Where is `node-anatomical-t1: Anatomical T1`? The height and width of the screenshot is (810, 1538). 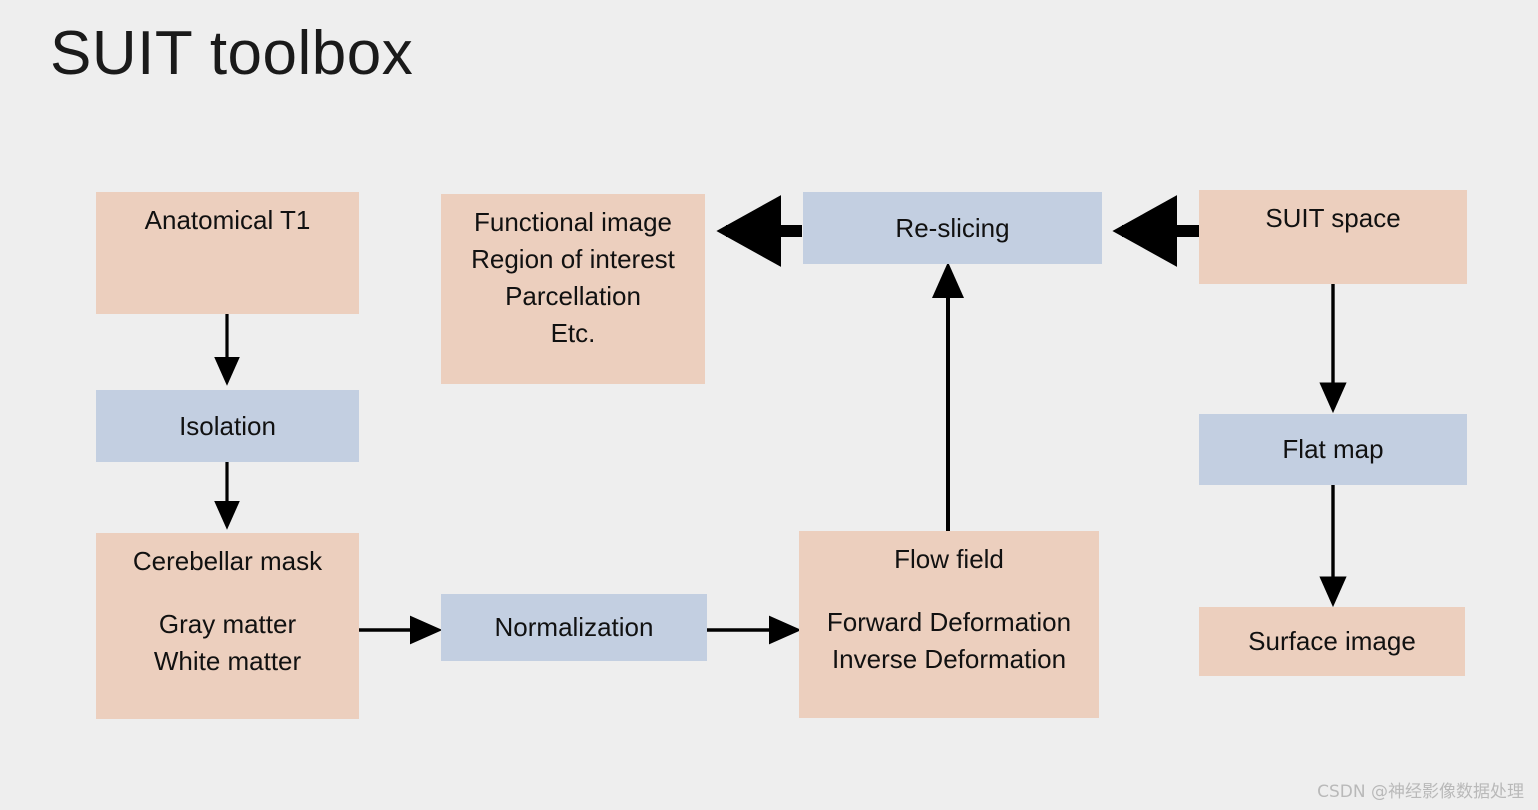 node-anatomical-t1: Anatomical T1 is located at coordinates (227, 253).